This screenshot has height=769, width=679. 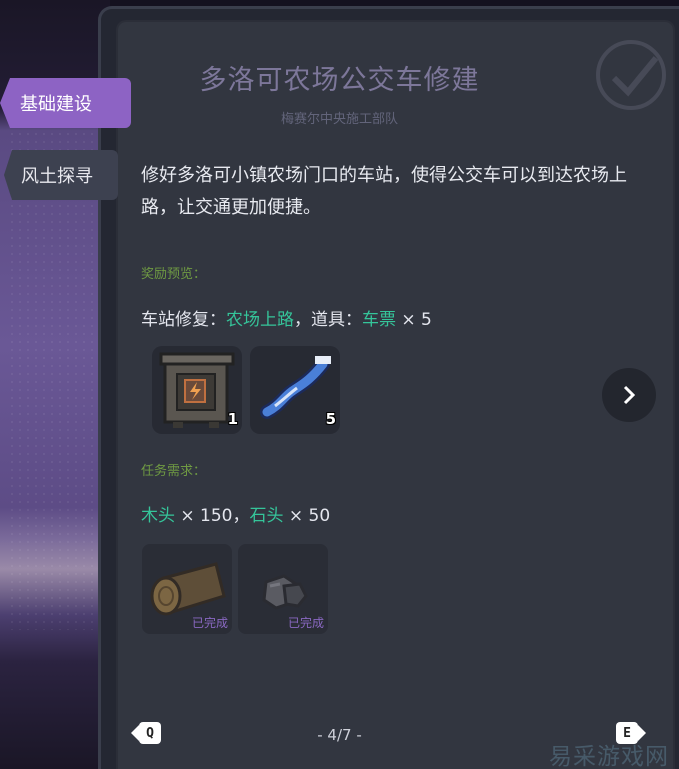 I want to click on reward-item-station: 1, so click(x=197, y=390).